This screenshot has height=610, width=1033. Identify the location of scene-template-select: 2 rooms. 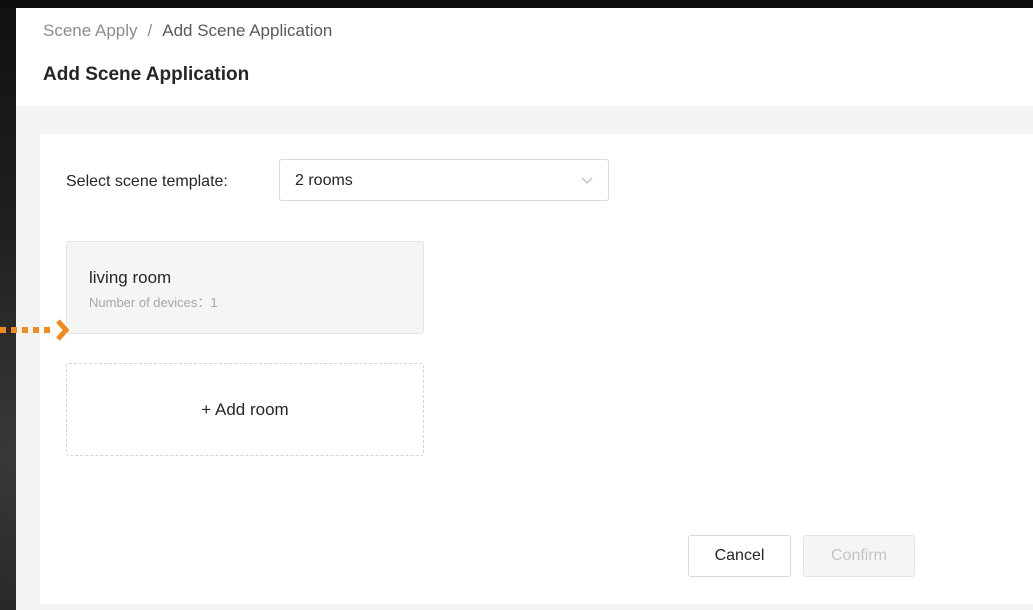
(444, 180).